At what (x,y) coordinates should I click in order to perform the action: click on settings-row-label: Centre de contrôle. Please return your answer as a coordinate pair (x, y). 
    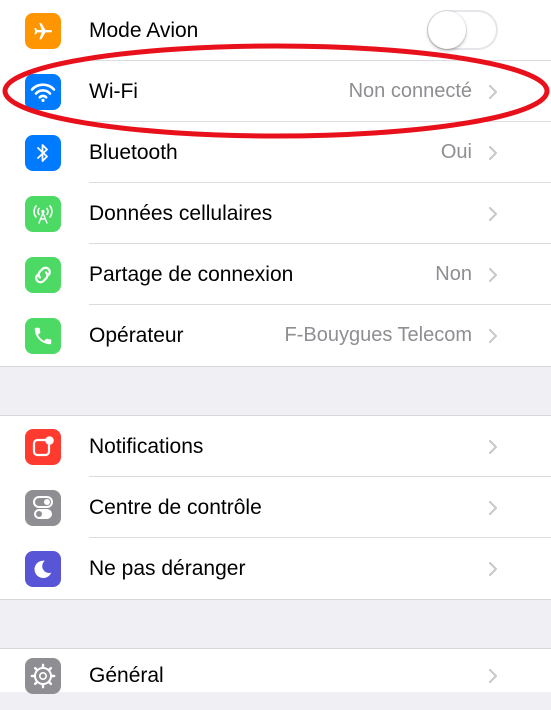
    Looking at the image, I should click on (175, 507).